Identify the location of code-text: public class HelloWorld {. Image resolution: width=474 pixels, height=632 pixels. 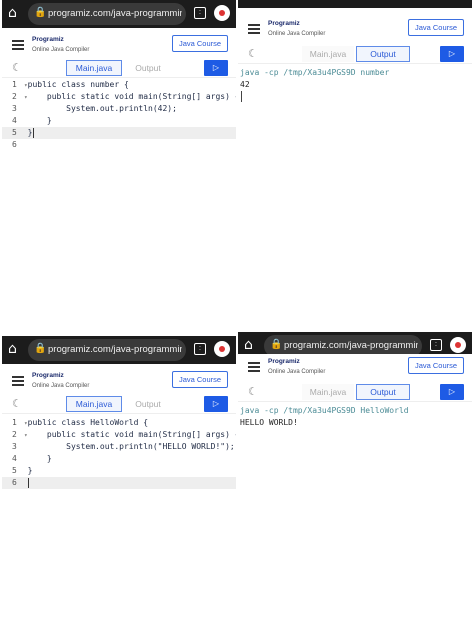
(88, 422).